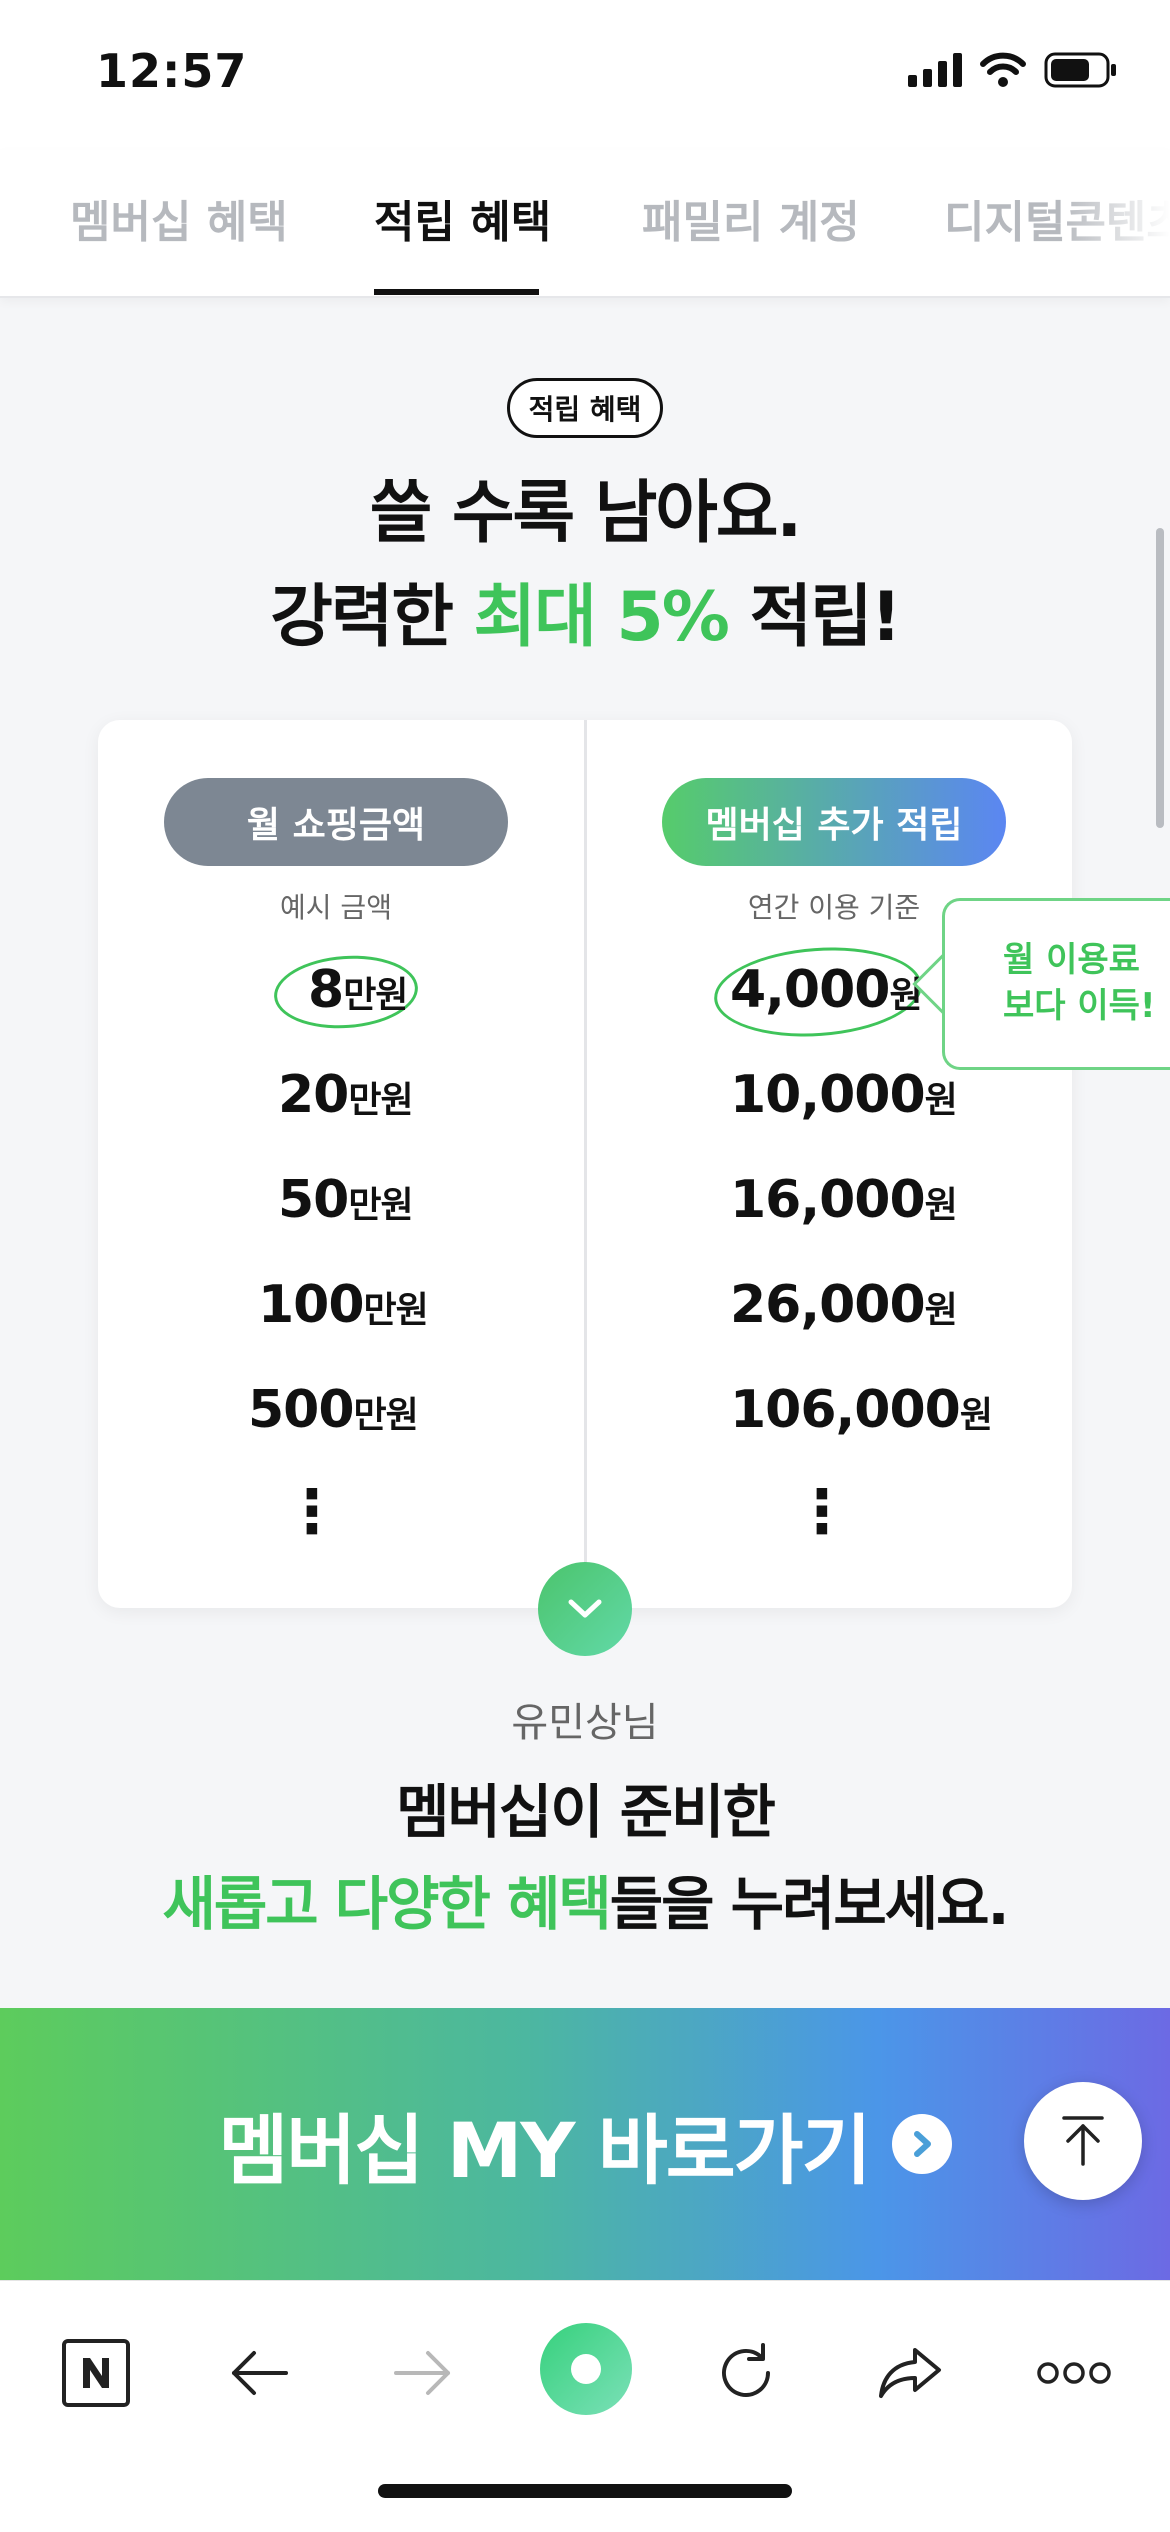 The image size is (1170, 2532). I want to click on refresh-icon, so click(746, 2370).